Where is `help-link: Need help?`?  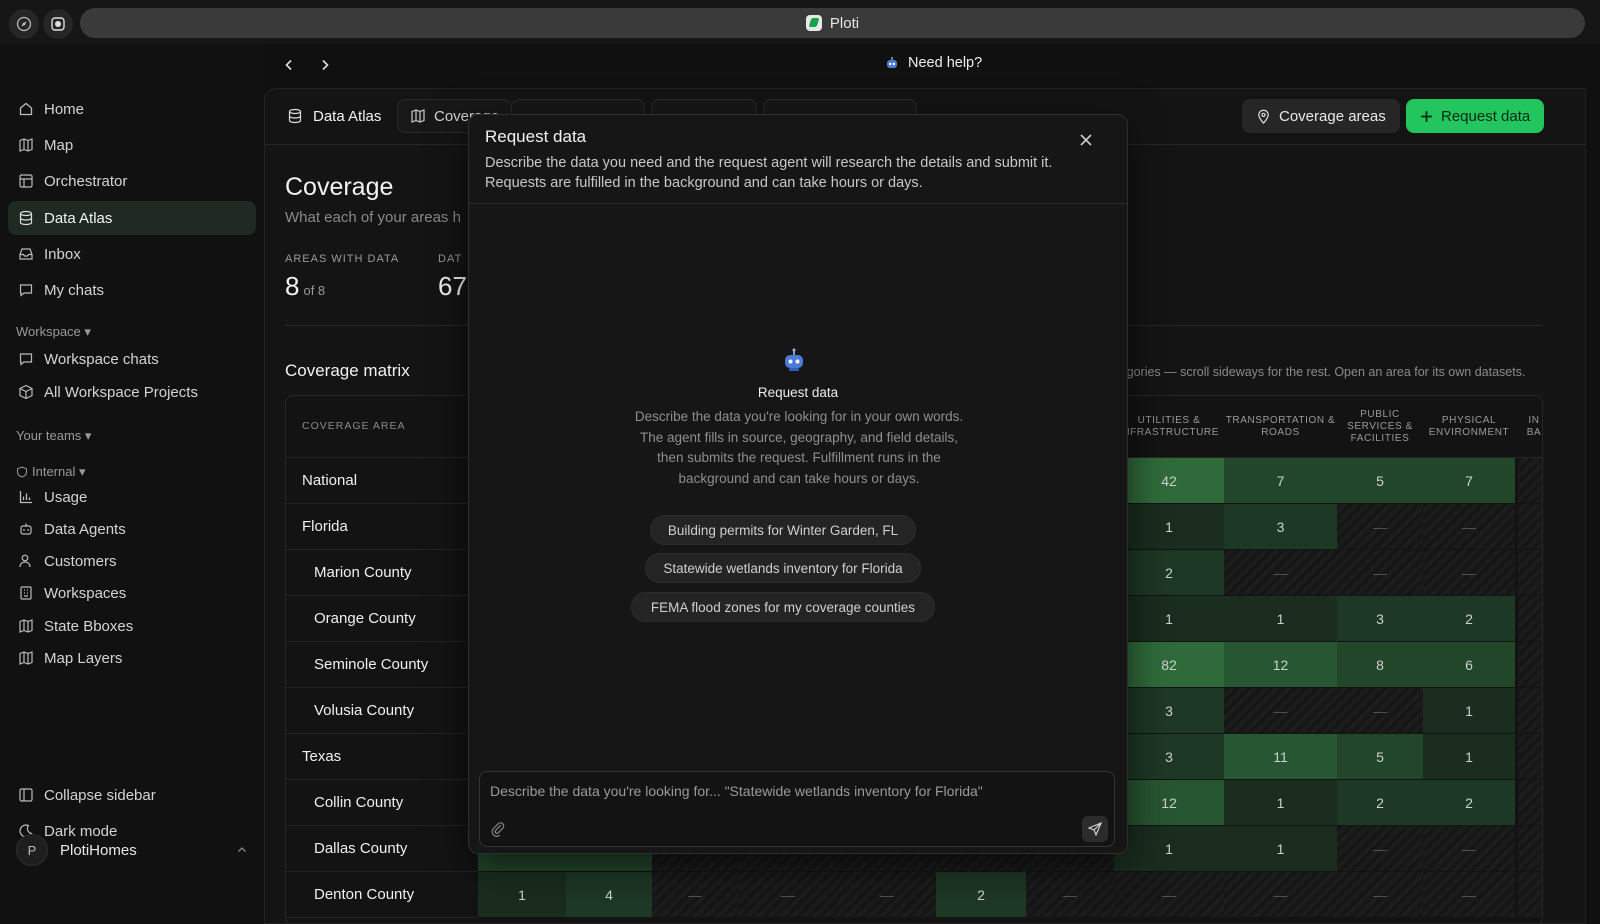 help-link: Need help? is located at coordinates (933, 63).